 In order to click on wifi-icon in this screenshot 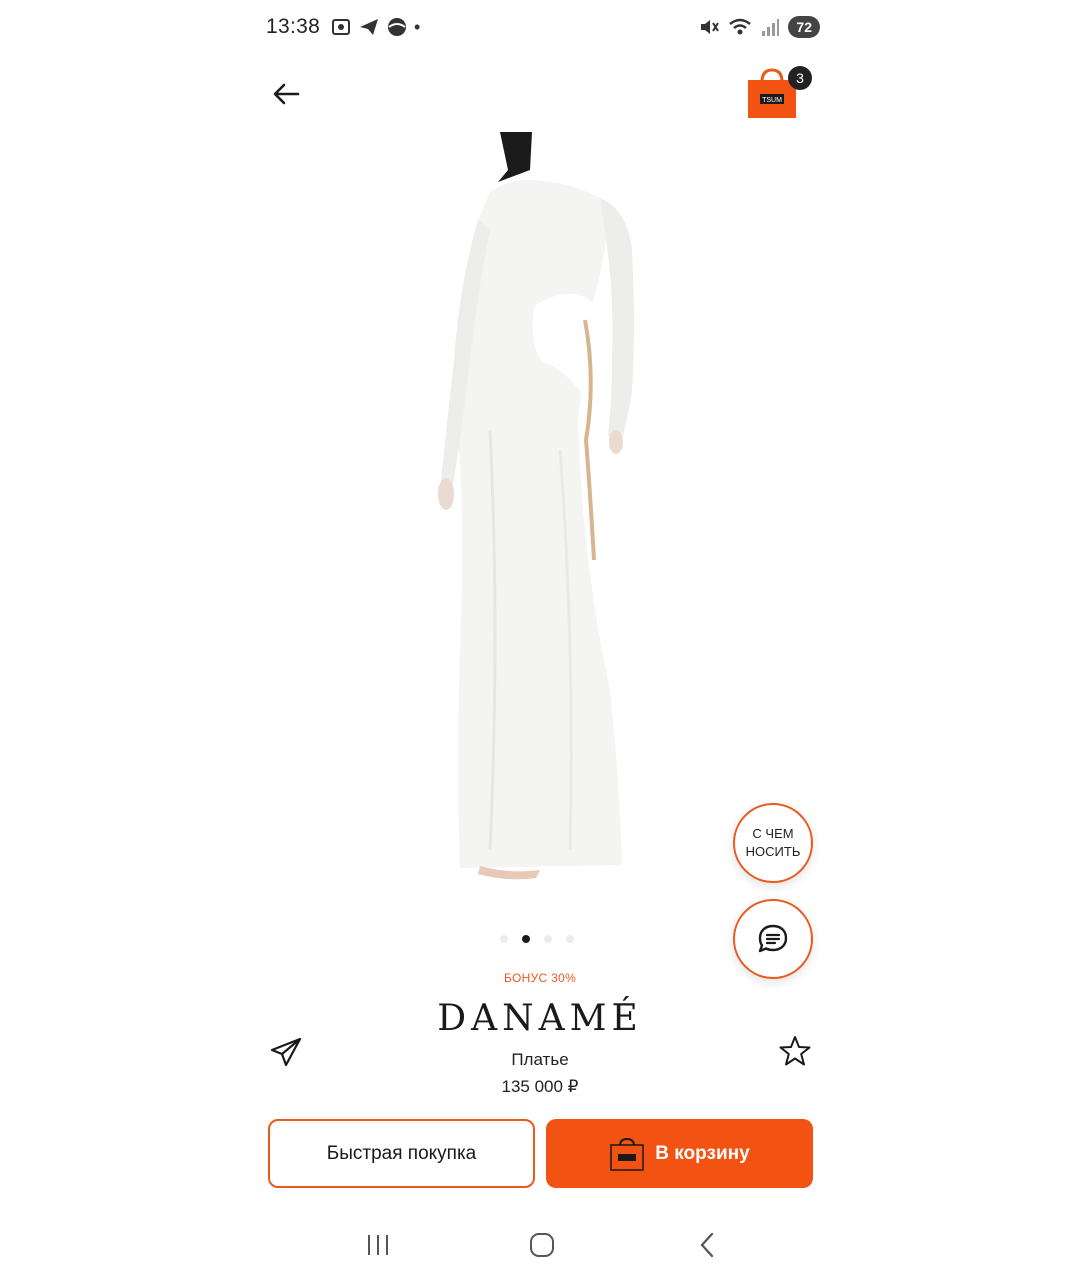, I will do `click(740, 26)`.